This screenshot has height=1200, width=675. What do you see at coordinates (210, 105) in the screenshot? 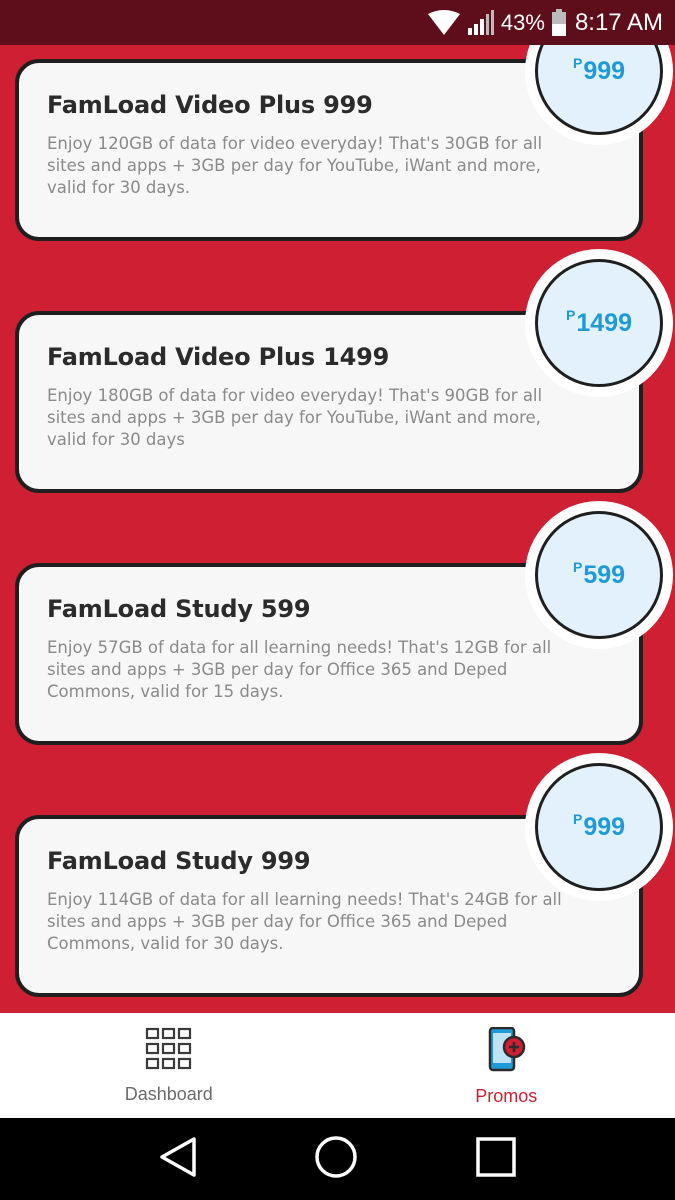
I see `promo-title: FamLoad Video Plus 999` at bounding box center [210, 105].